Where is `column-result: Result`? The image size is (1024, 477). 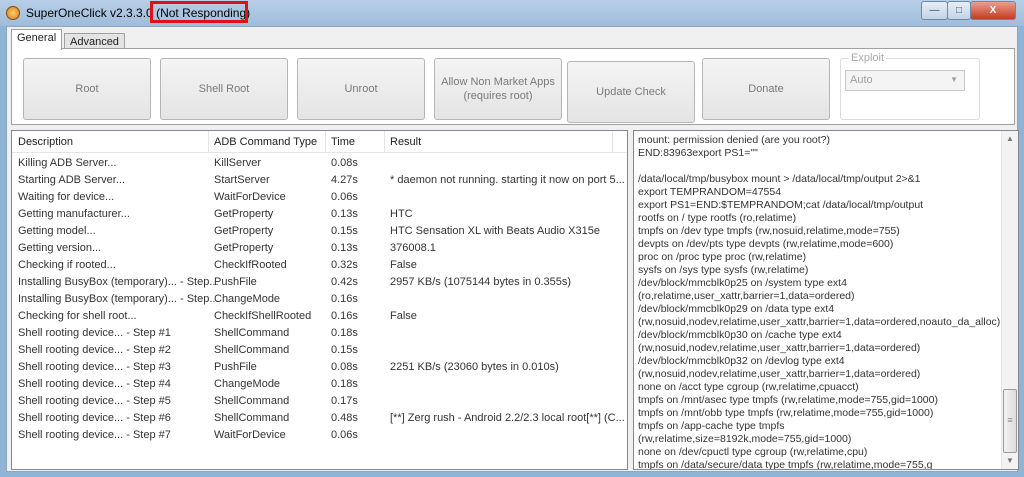 column-result: Result is located at coordinates (405, 142).